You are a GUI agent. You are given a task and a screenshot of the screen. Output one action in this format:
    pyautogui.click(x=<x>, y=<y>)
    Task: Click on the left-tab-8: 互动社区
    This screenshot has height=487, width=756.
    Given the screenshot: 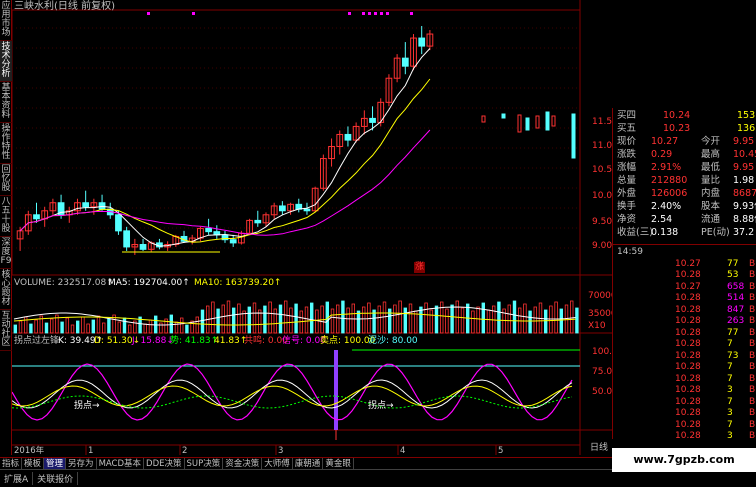 What is the action you would take?
    pyautogui.click(x=6, y=330)
    